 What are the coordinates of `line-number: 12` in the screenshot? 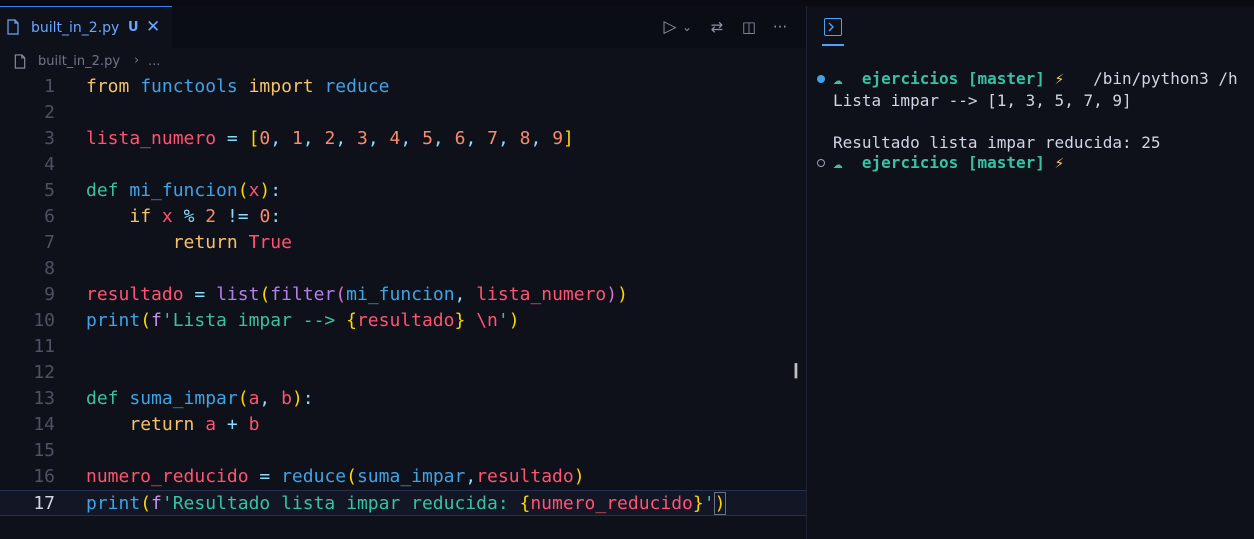 It's located at (44, 372).